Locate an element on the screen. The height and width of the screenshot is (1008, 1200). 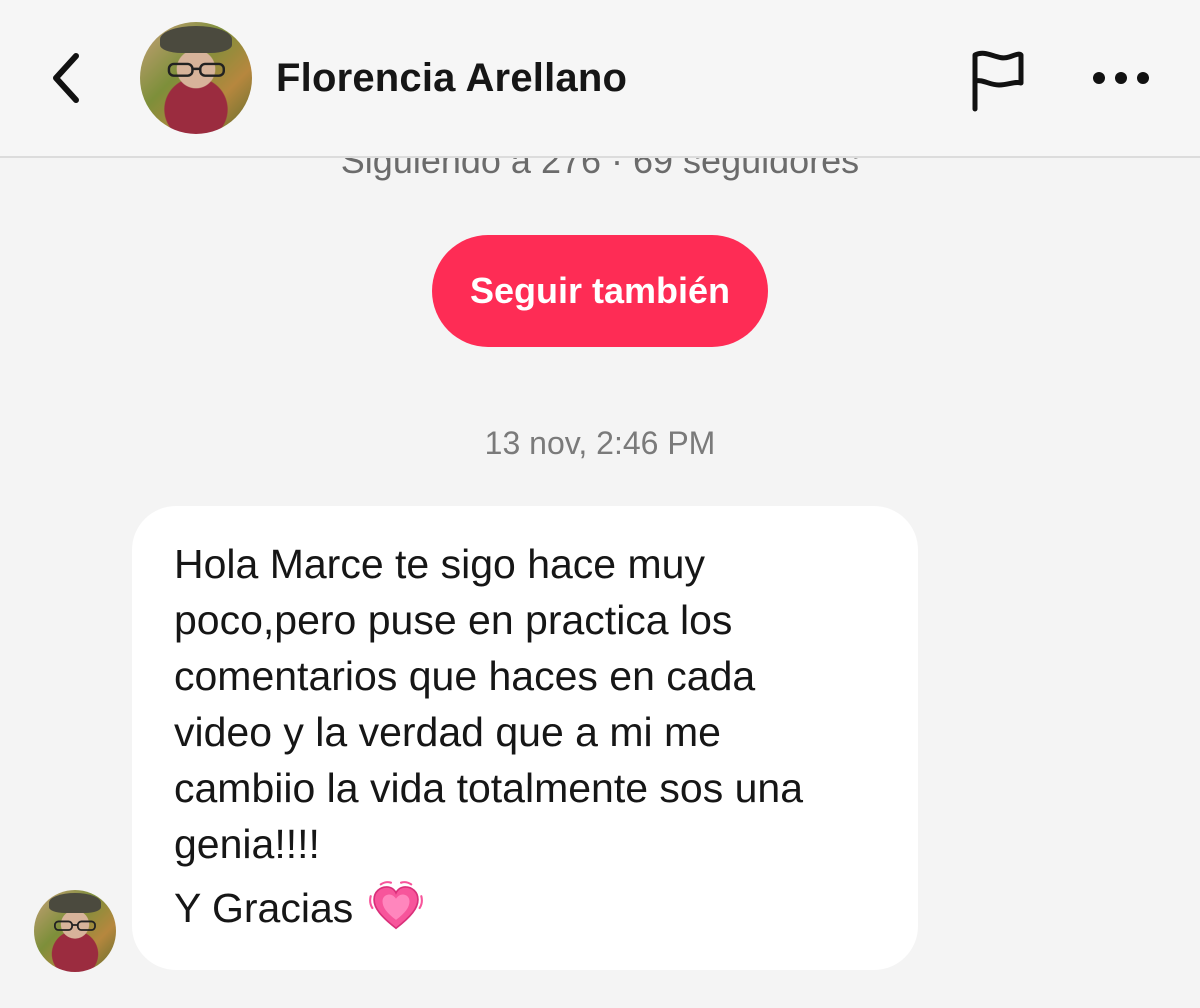
user-name: Florencia Arellano is located at coordinates (451, 78).